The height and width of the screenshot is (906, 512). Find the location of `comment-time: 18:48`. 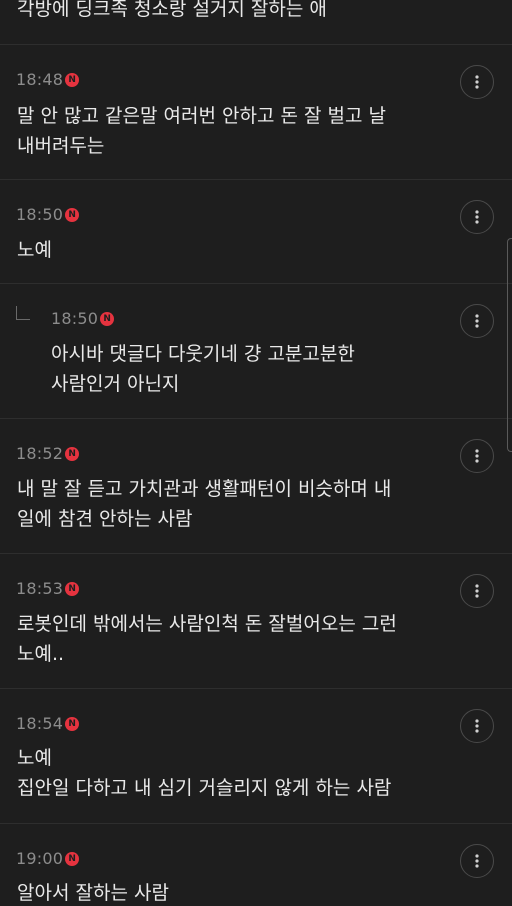

comment-time: 18:48 is located at coordinates (40, 79).